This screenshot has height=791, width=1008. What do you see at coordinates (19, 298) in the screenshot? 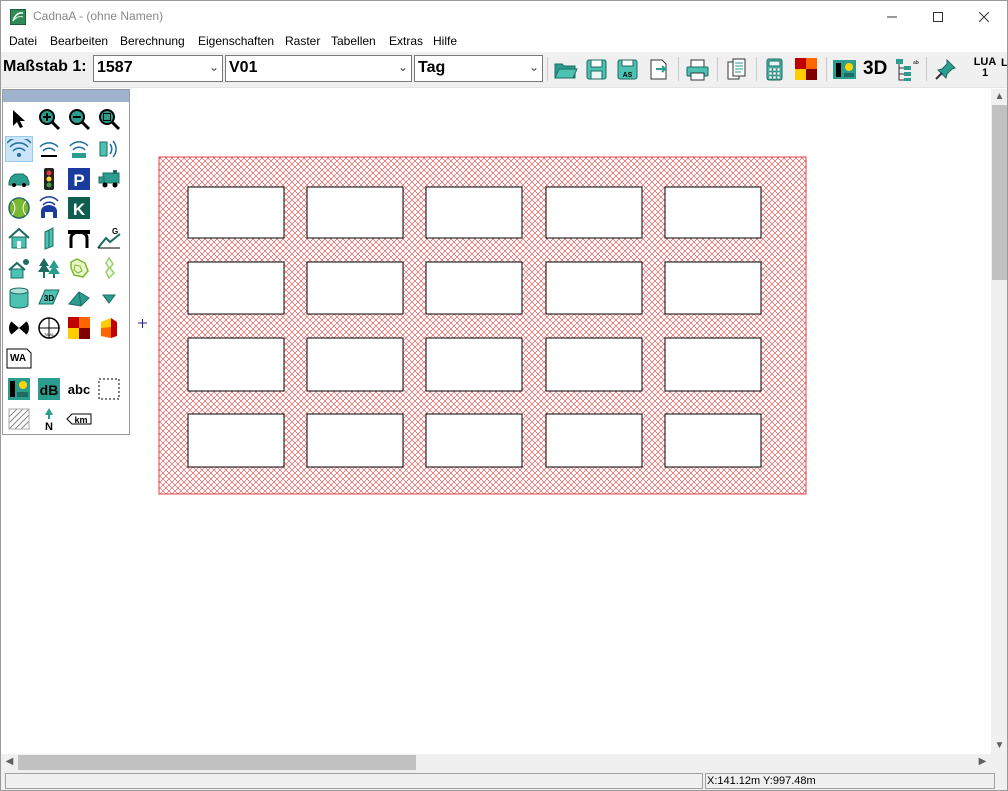
I see `cylinder-tool` at bounding box center [19, 298].